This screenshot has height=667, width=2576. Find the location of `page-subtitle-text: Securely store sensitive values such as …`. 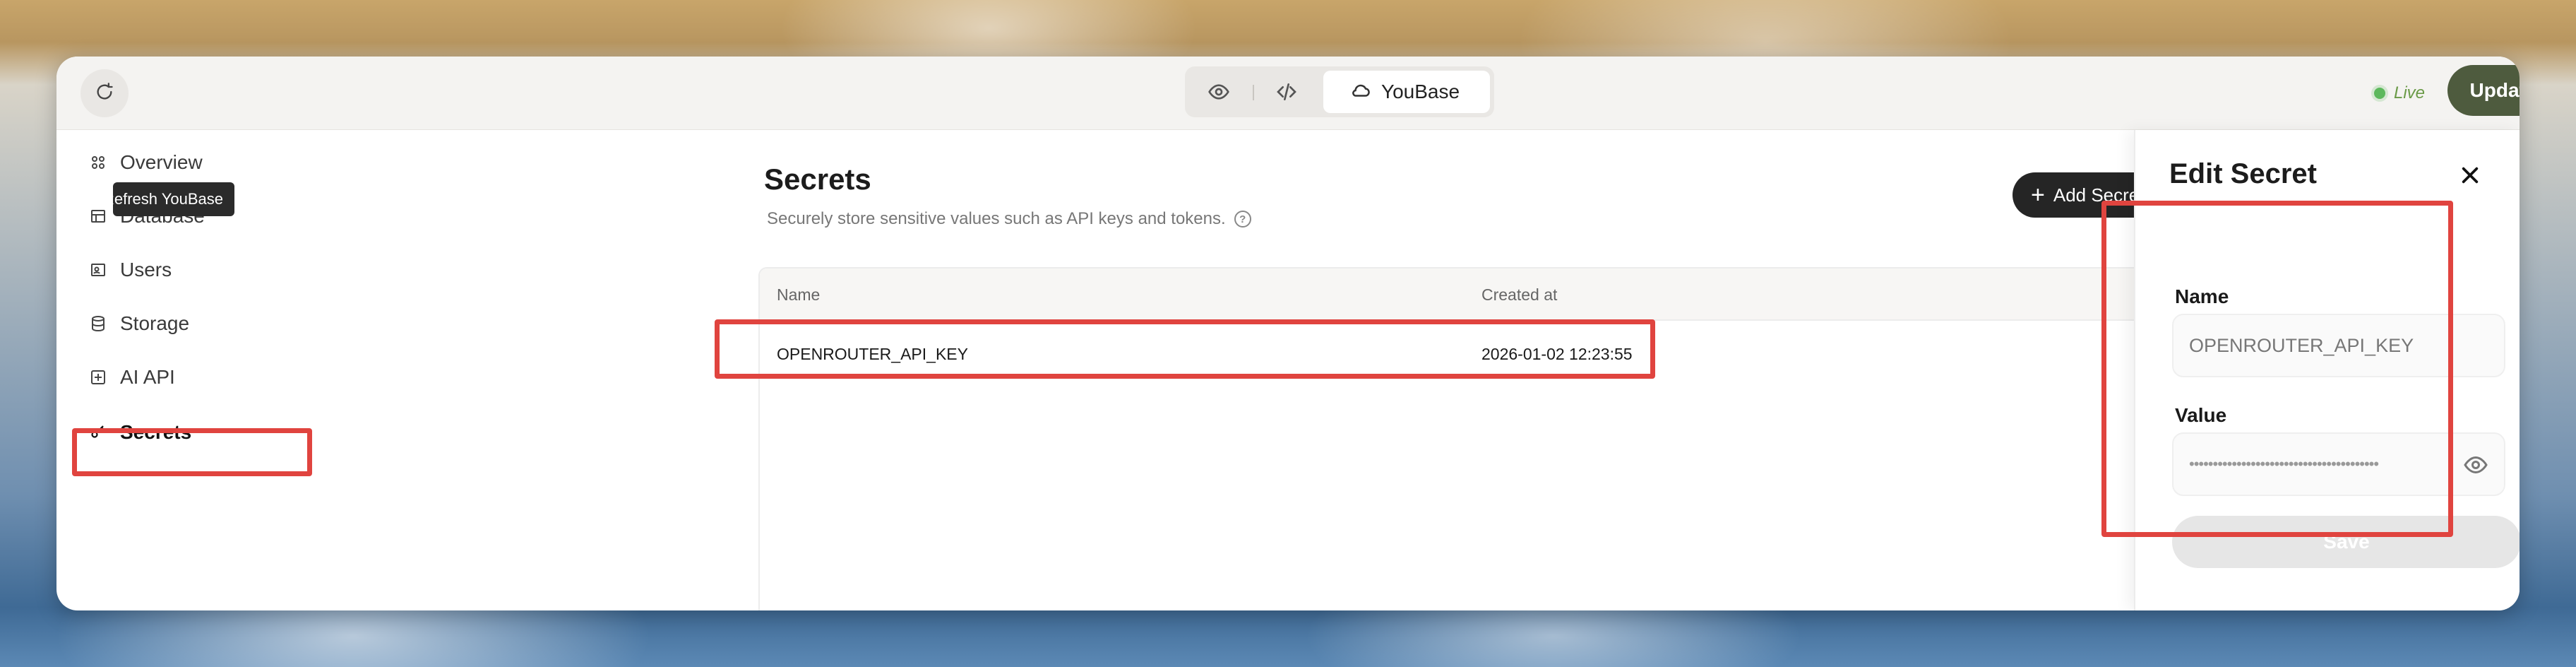

page-subtitle-text: Securely store sensitive values such as … is located at coordinates (996, 218).